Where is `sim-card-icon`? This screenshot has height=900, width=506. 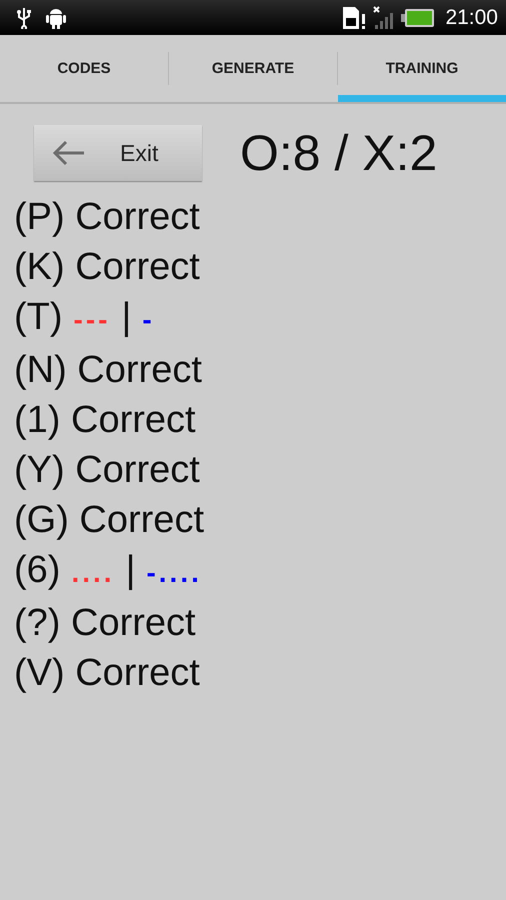 sim-card-icon is located at coordinates (354, 18).